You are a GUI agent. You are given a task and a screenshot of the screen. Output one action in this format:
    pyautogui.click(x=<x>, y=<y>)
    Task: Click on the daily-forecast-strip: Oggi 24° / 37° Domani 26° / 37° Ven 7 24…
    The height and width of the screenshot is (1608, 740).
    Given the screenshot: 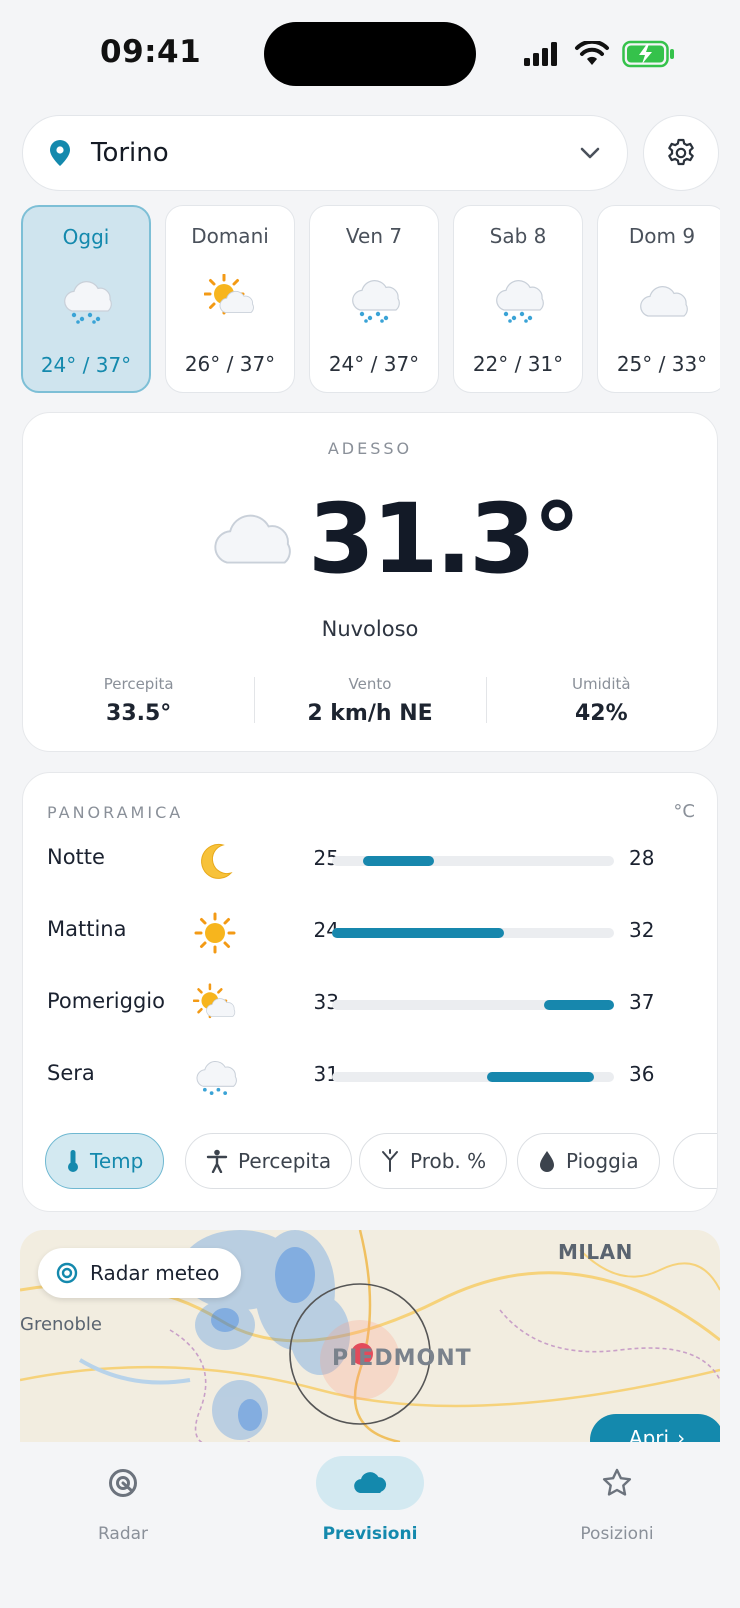 What is the action you would take?
    pyautogui.click(x=370, y=300)
    